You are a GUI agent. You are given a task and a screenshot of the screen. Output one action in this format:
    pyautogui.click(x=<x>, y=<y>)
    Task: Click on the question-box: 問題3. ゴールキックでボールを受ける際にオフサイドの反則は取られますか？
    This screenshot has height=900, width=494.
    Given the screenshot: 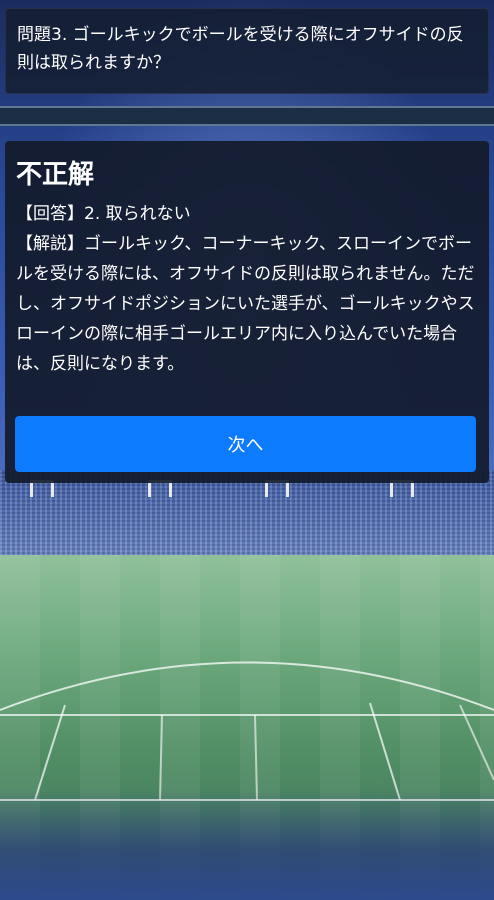 What is the action you would take?
    pyautogui.click(x=247, y=51)
    